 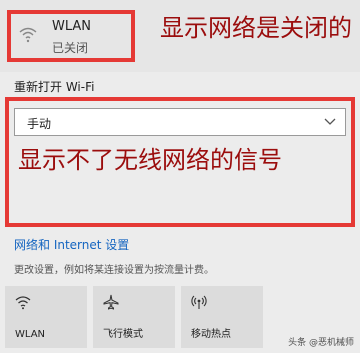 I want to click on quick-action-mobile-hotspot: 移动热点, so click(x=222, y=317).